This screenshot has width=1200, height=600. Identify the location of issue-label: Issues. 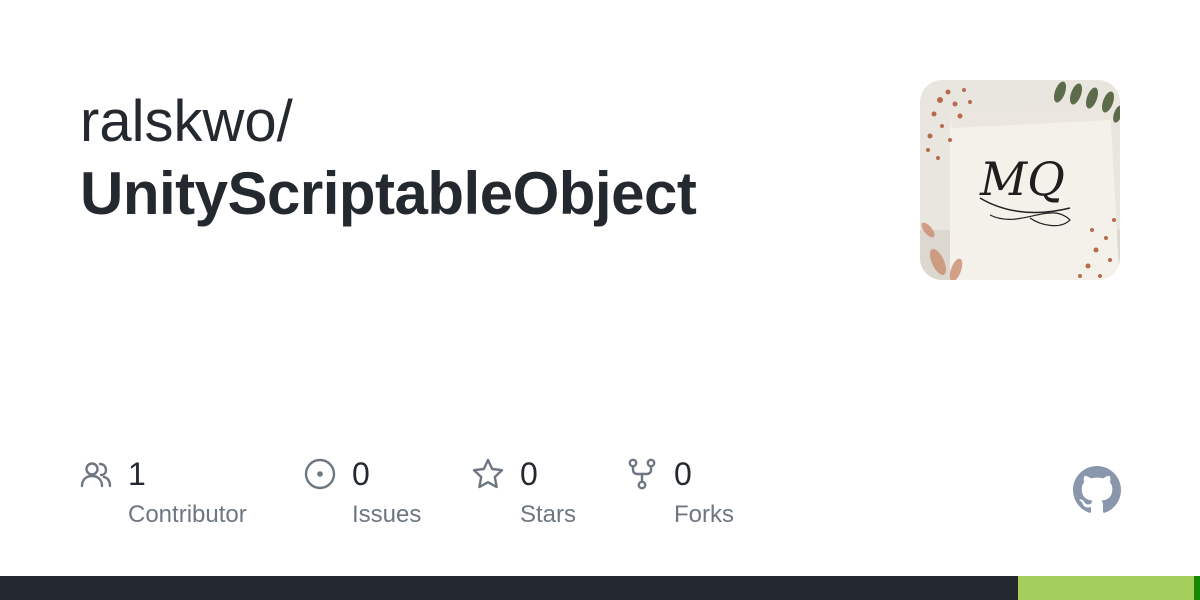
(387, 514).